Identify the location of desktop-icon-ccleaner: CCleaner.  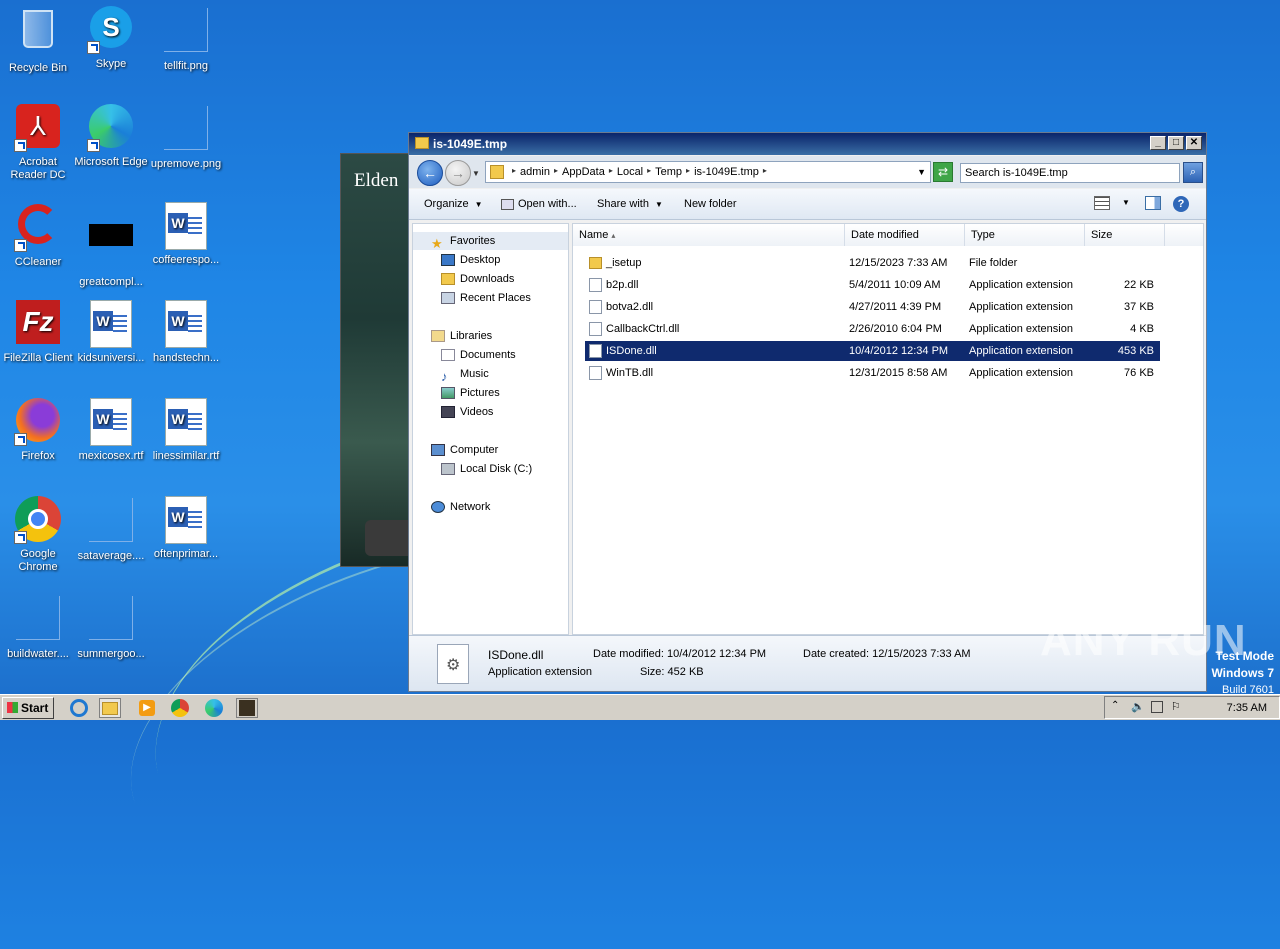
(38, 235).